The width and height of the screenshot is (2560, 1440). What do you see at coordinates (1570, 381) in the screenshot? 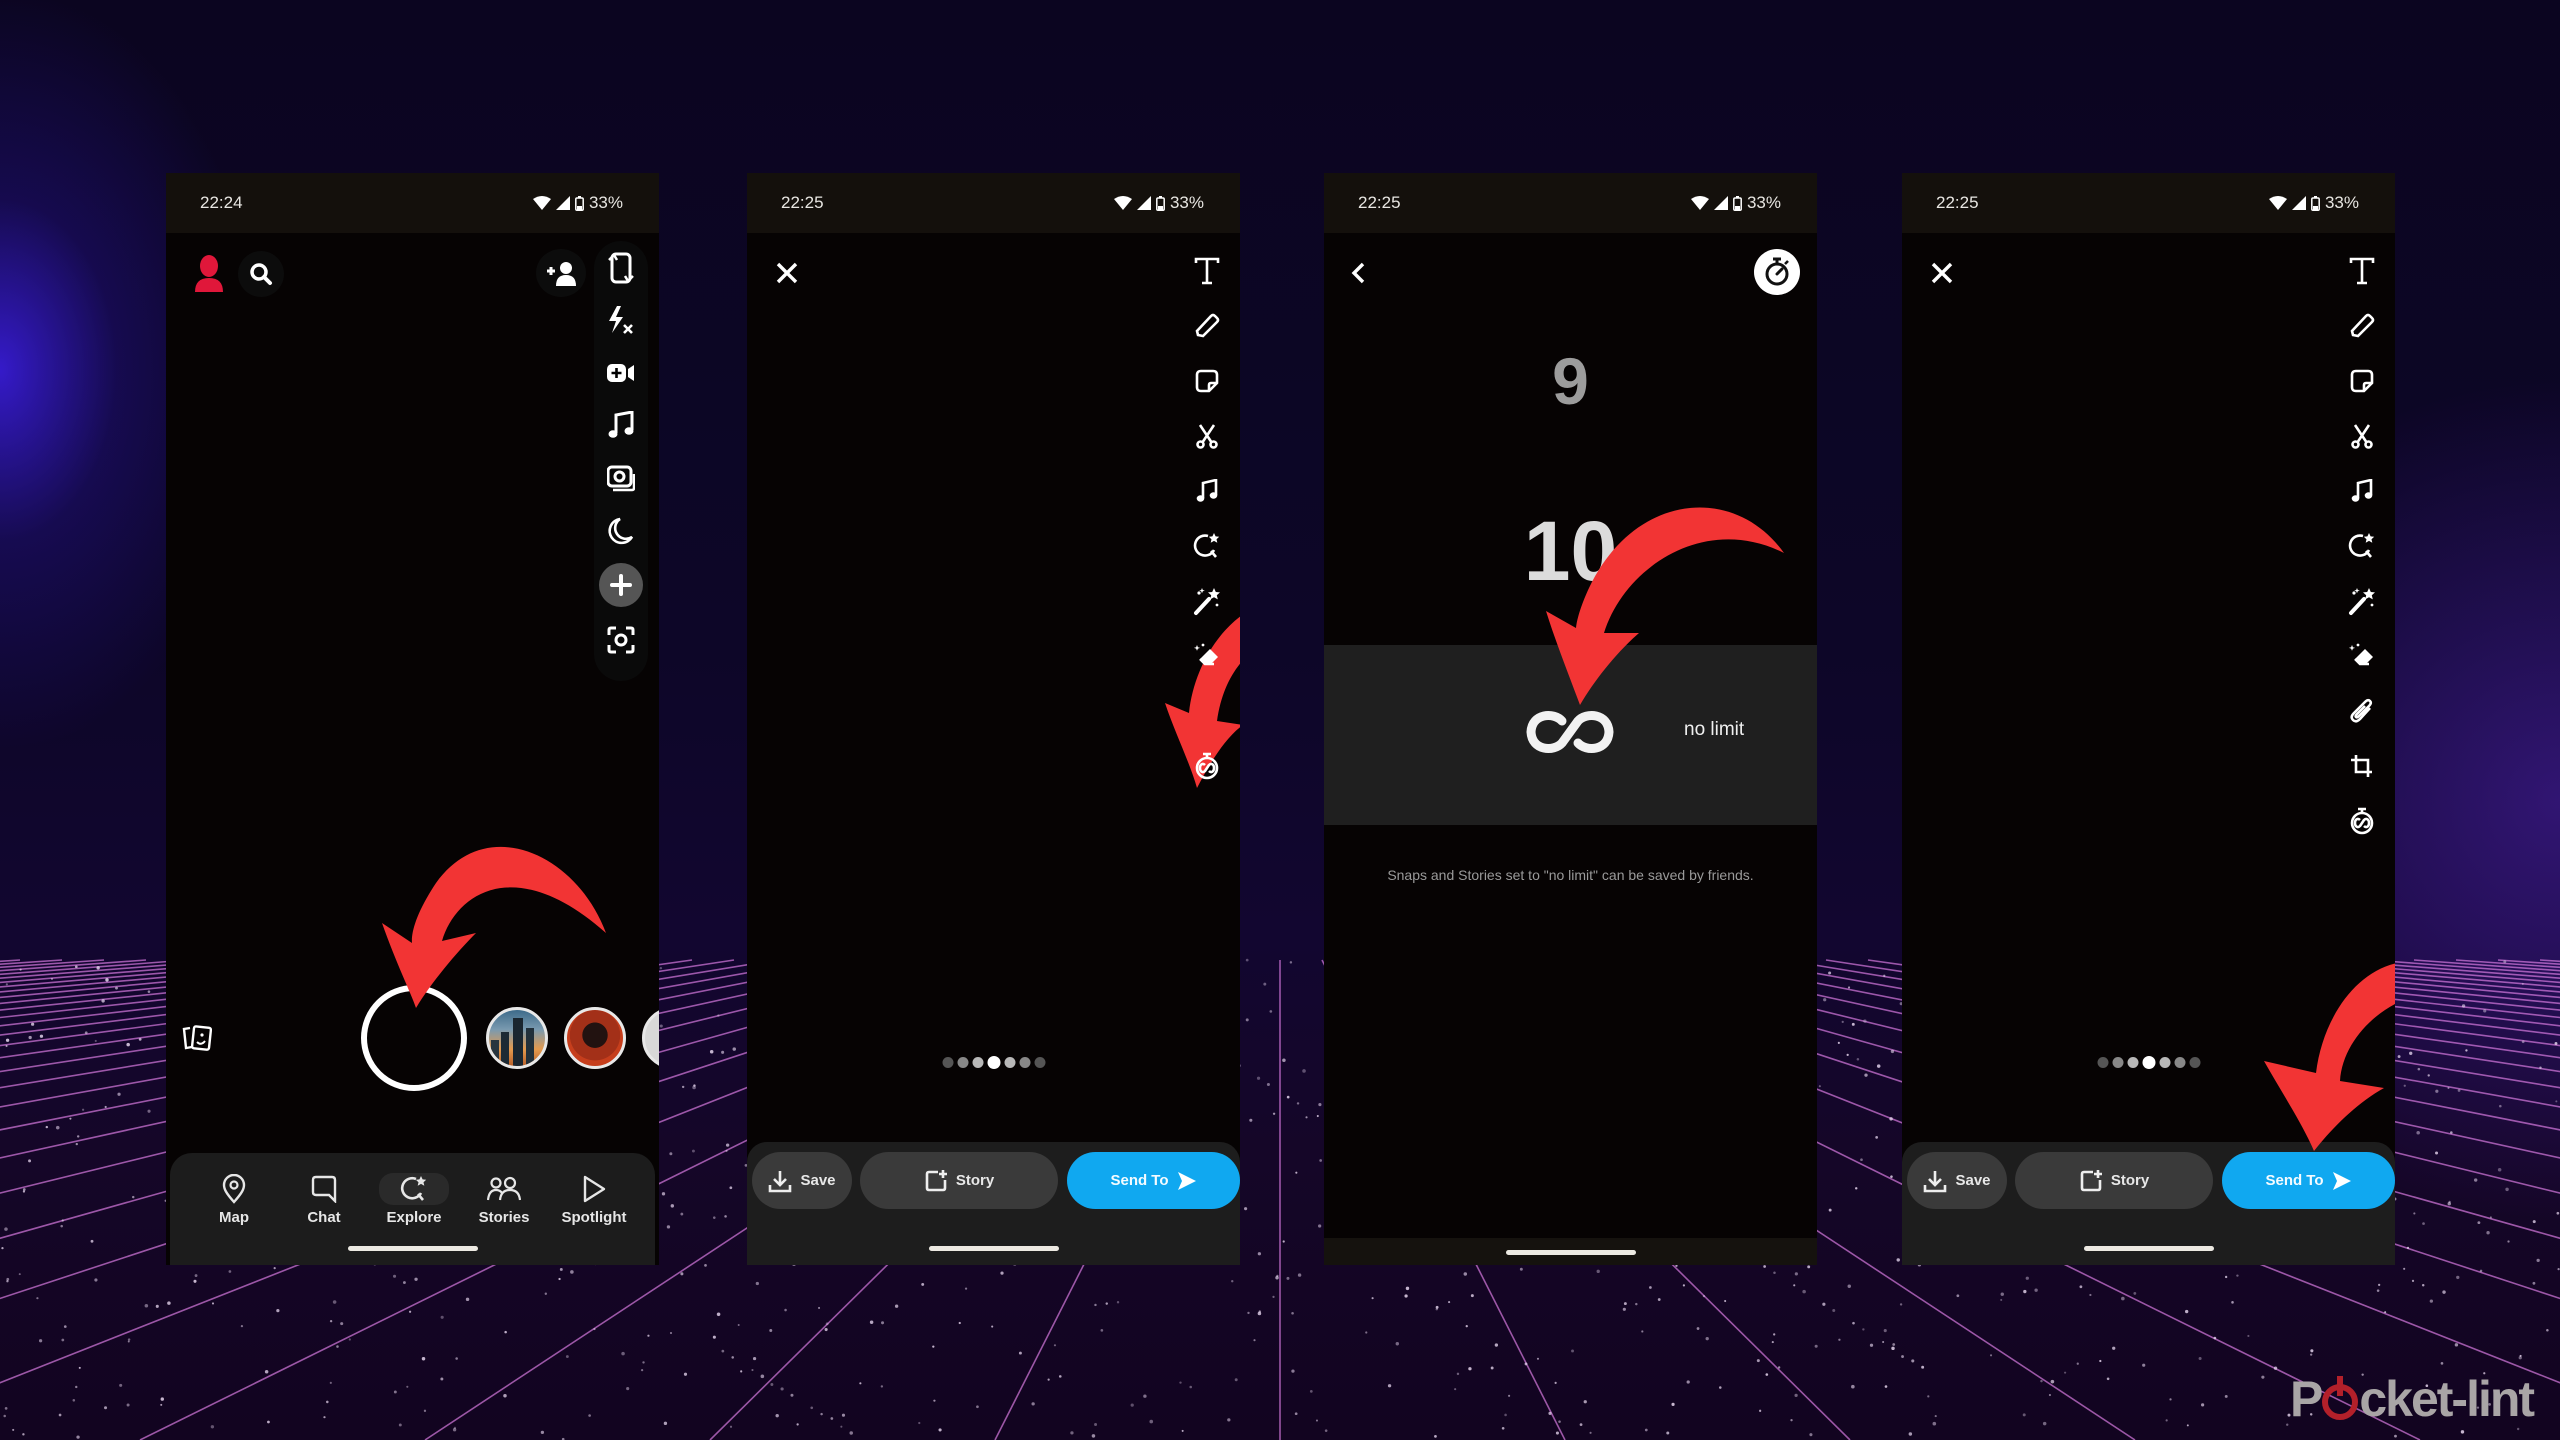
I see `timer-option-9: 9` at bounding box center [1570, 381].